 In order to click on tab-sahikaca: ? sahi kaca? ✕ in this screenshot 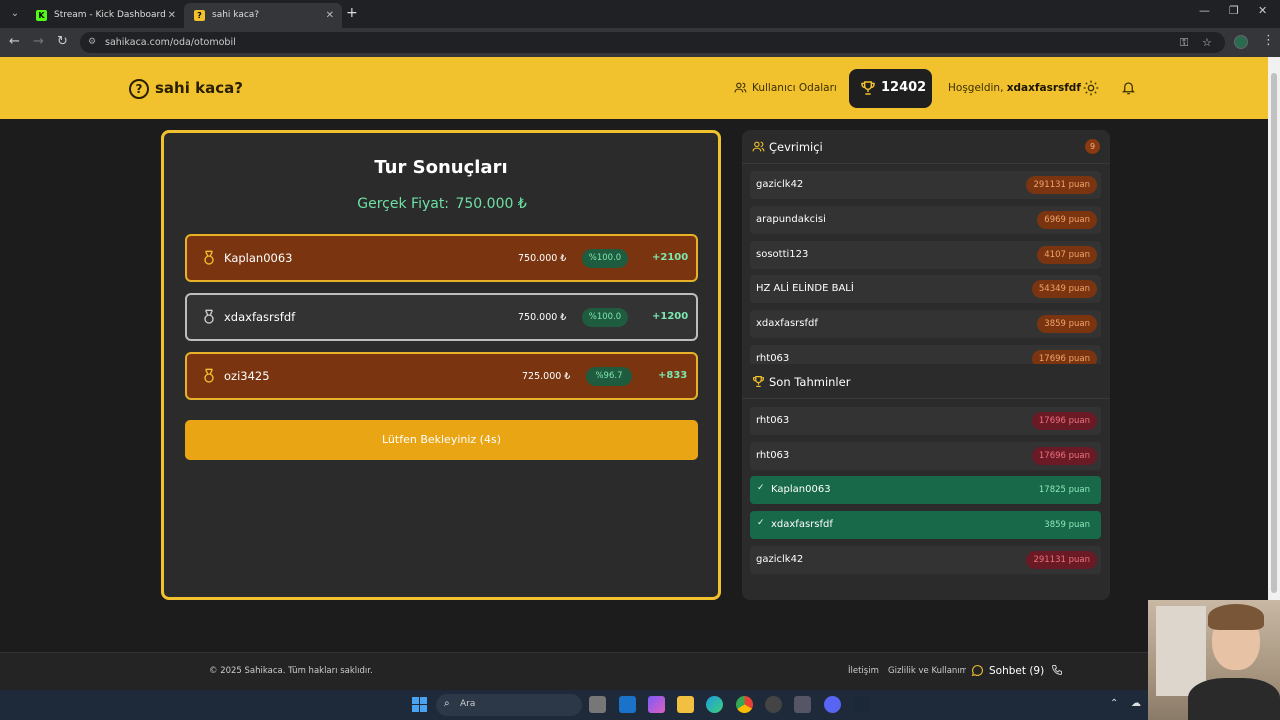, I will do `click(263, 15)`.